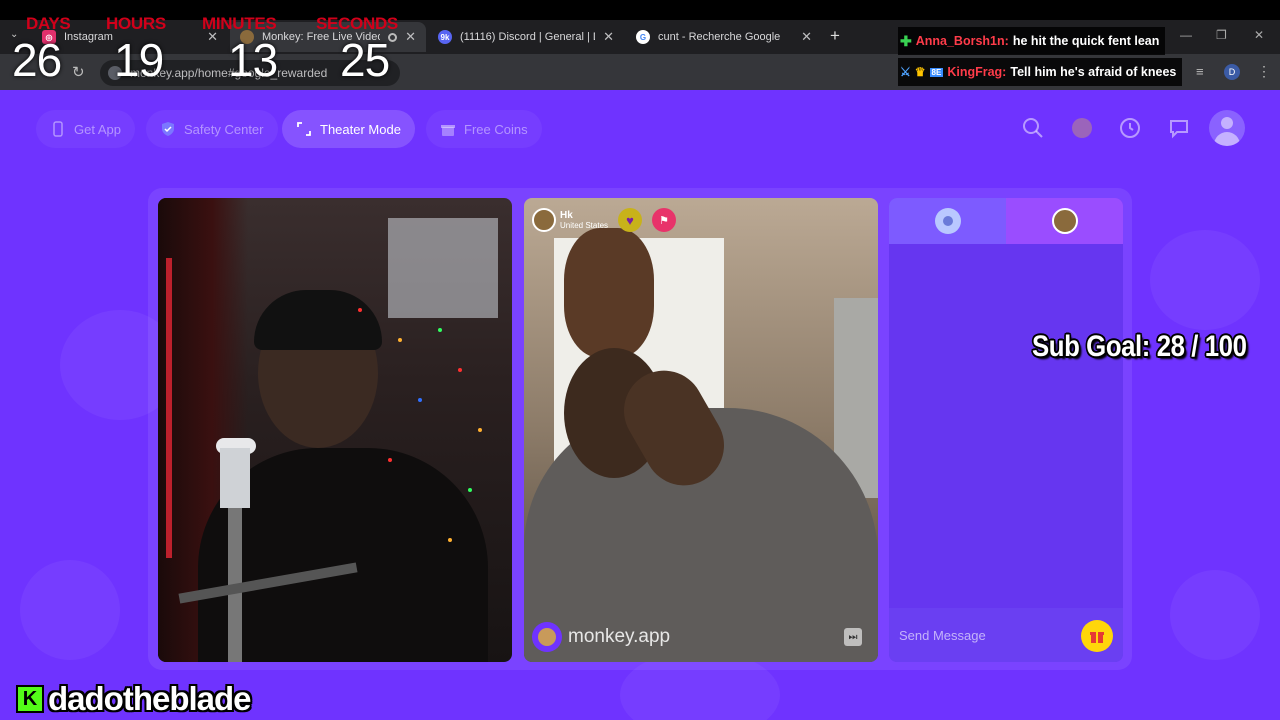 The image size is (1280, 720). What do you see at coordinates (97, 129) in the screenshot?
I see `get-app-label: Get App` at bounding box center [97, 129].